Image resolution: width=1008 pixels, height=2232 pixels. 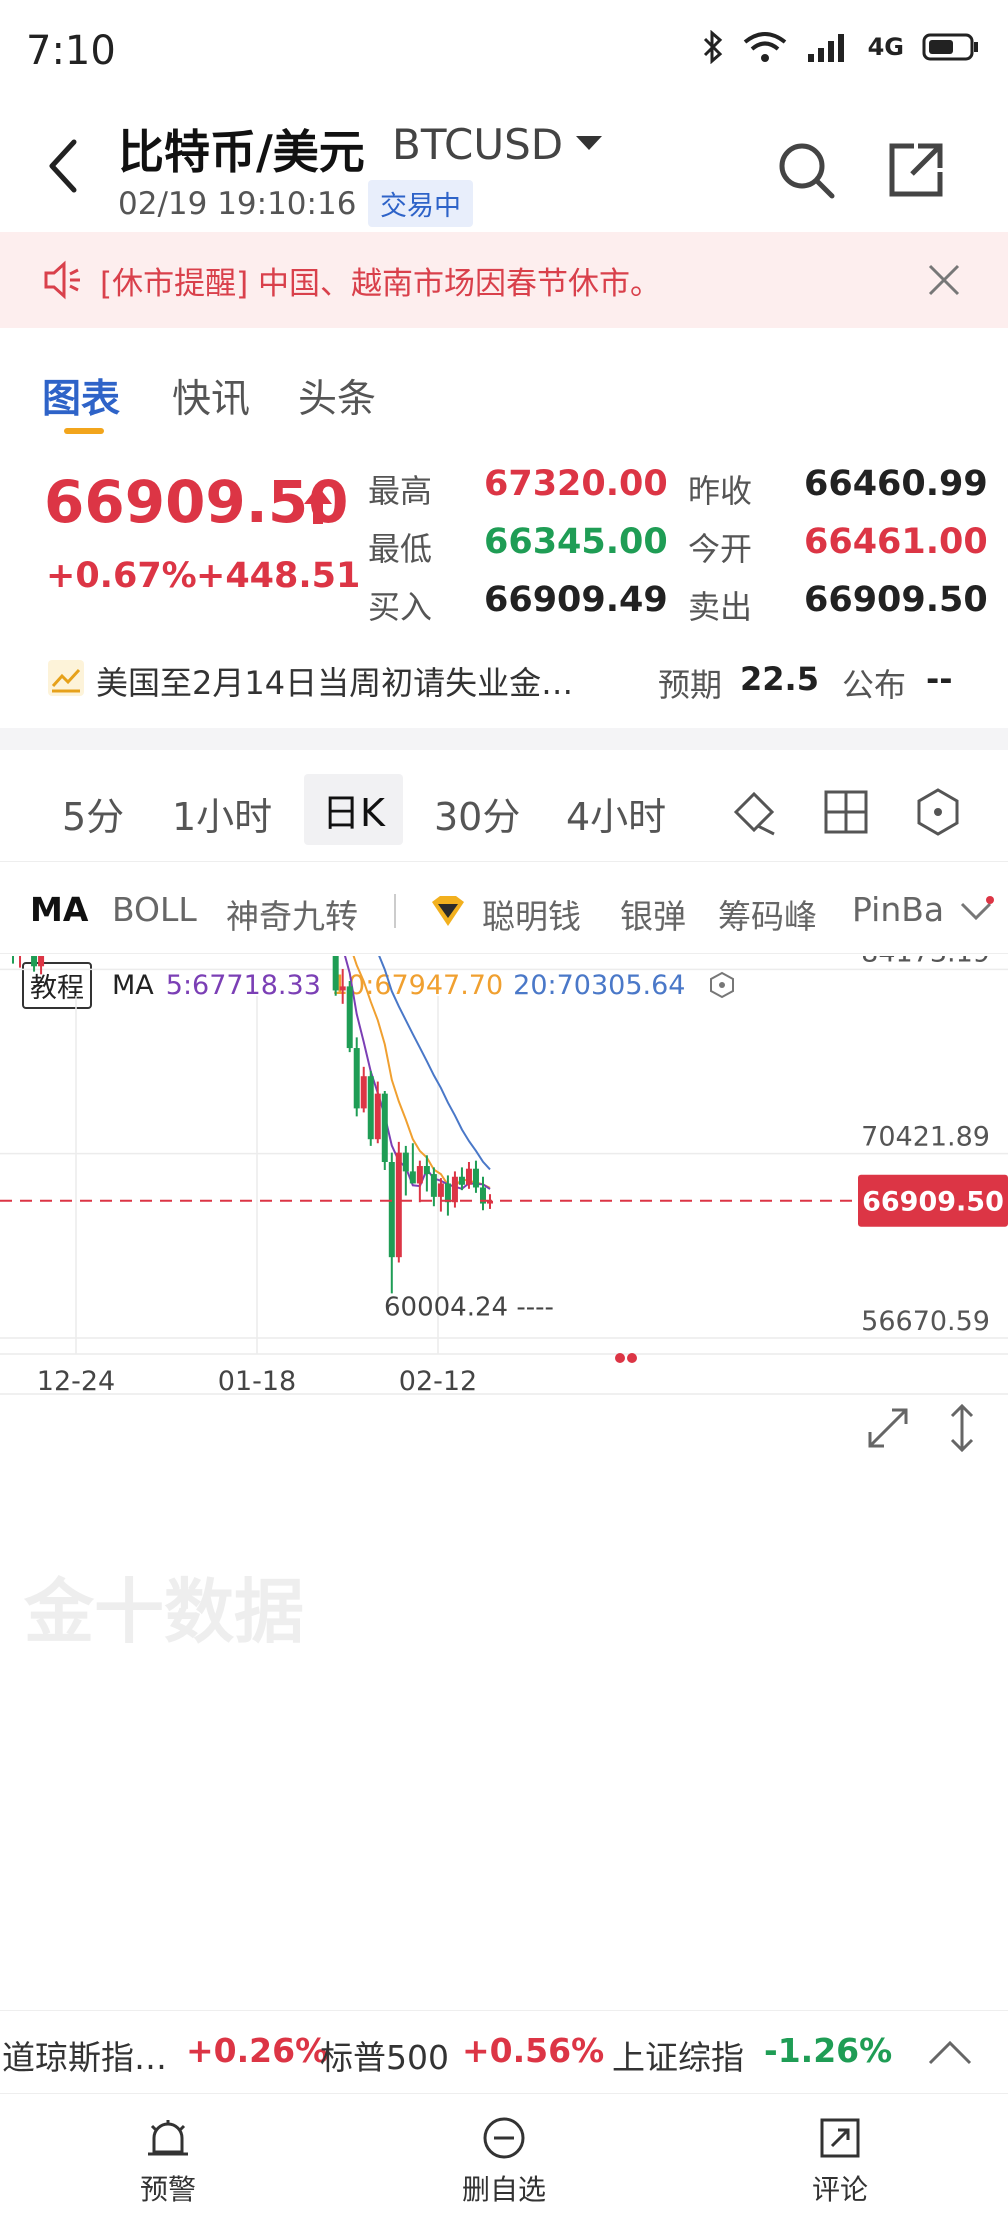 What do you see at coordinates (720, 549) in the screenshot?
I see `open-label: 今开` at bounding box center [720, 549].